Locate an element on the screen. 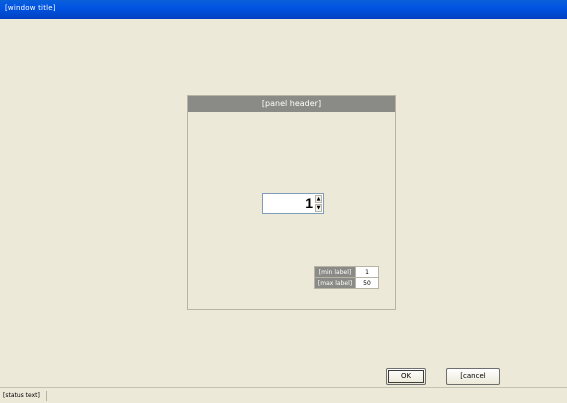 This screenshot has height=403, width=567. unit-count-spinner: 1 ▲ ▼ is located at coordinates (293, 203).